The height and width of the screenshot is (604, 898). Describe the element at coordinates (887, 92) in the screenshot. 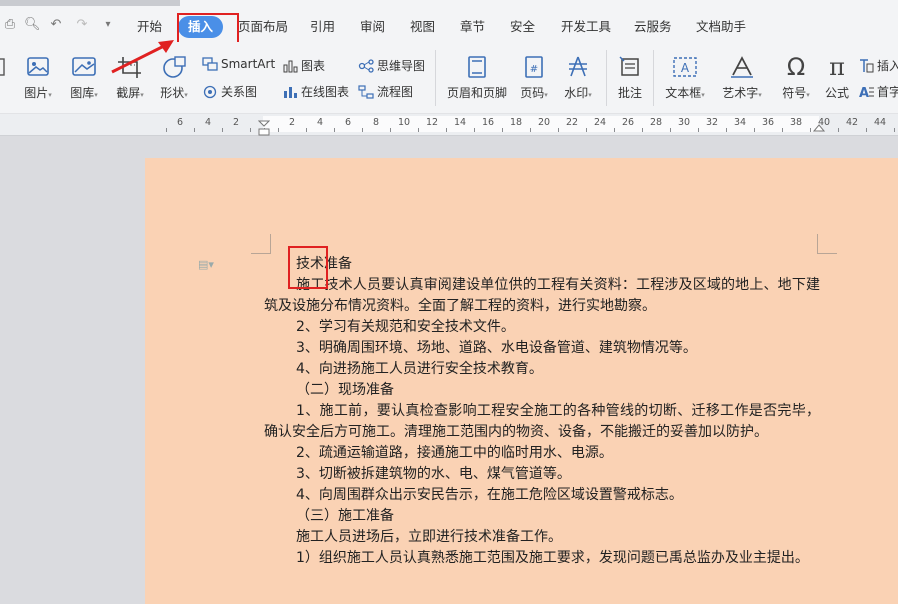

I see `dropcap-label: 首字` at that location.